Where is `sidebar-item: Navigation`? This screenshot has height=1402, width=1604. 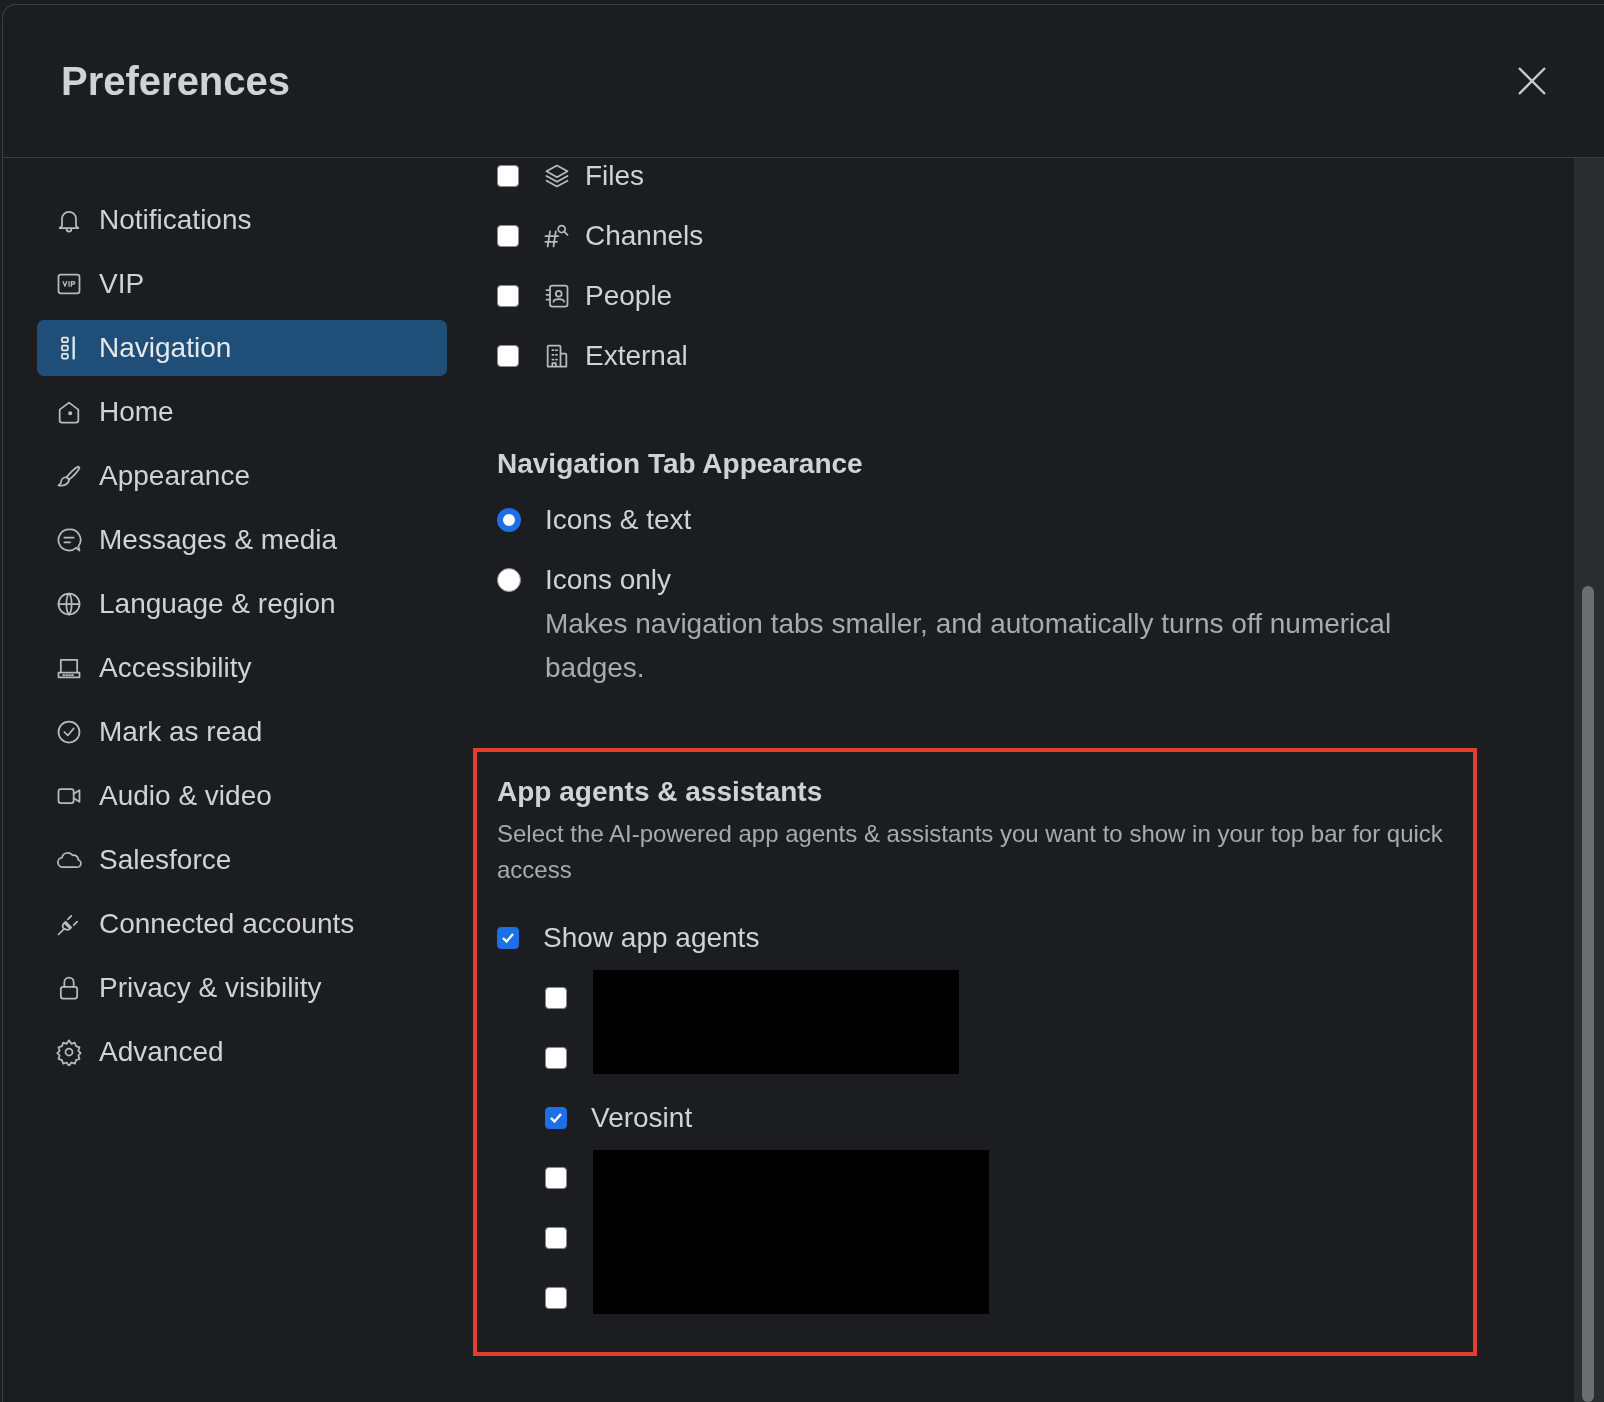 sidebar-item: Navigation is located at coordinates (242, 348).